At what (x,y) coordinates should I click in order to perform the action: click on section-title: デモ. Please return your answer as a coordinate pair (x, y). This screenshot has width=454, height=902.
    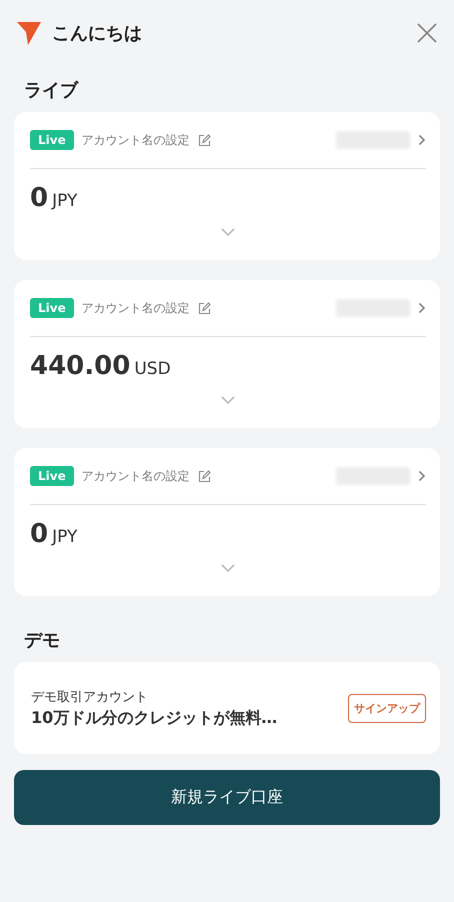
    Looking at the image, I should click on (42, 641).